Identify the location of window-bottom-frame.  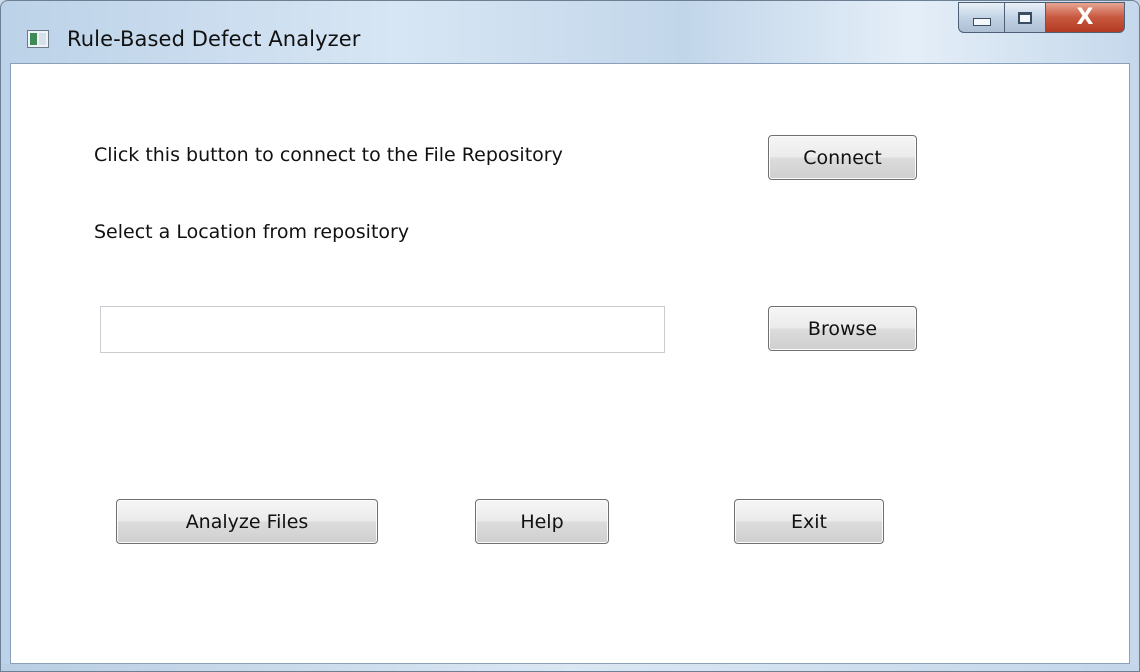
(570, 667).